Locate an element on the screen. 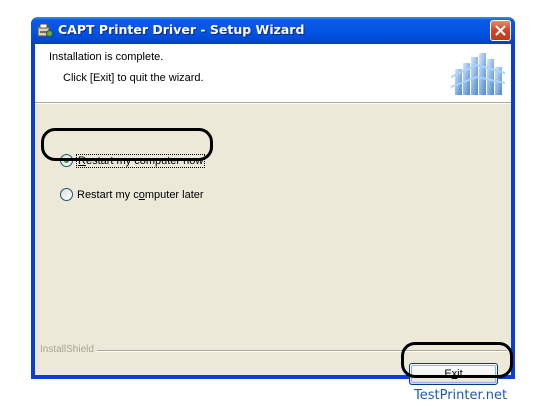  radio-button-unselected is located at coordinates (66, 194).